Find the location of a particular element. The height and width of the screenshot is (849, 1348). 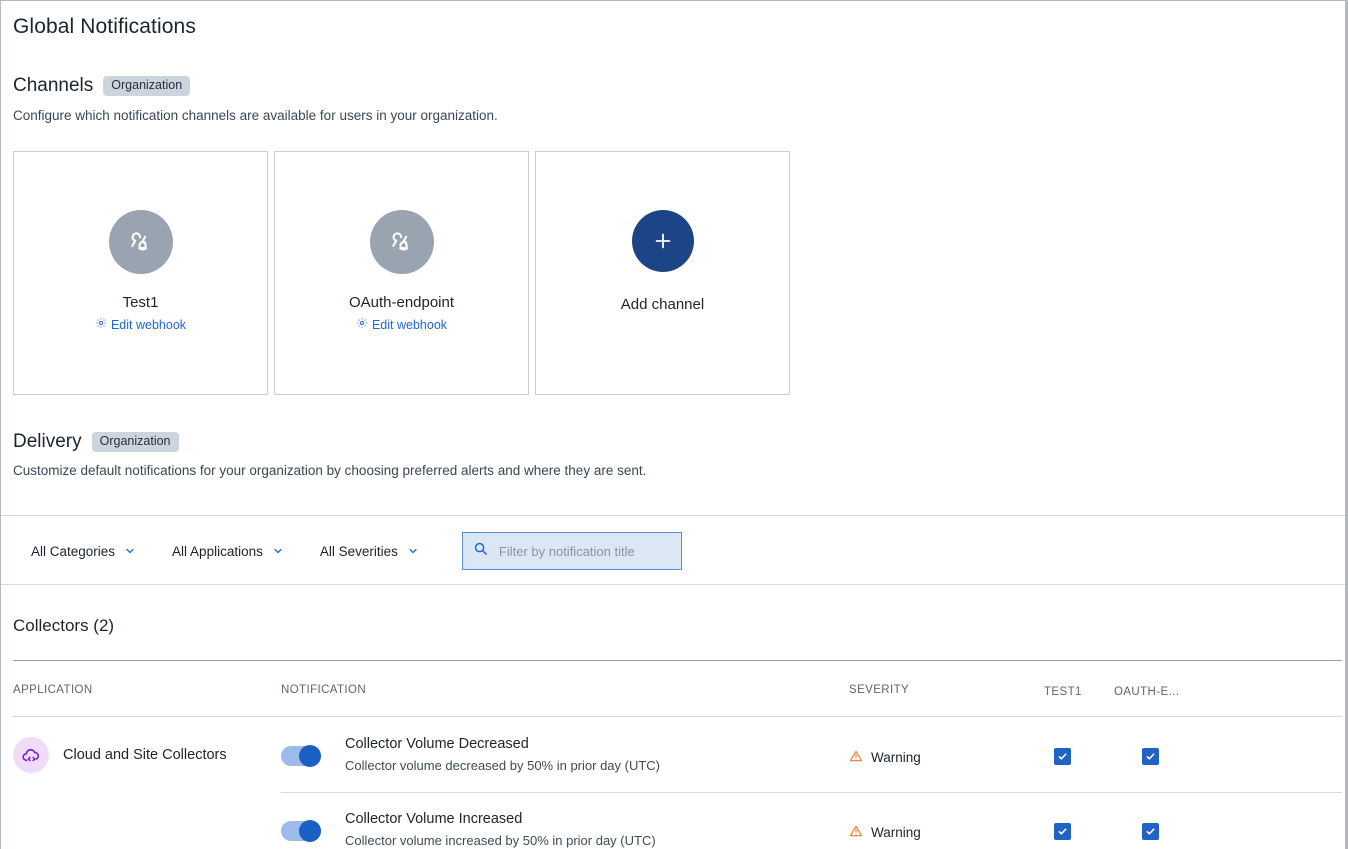

application-label: Cloud and Site Collectors is located at coordinates (145, 755).